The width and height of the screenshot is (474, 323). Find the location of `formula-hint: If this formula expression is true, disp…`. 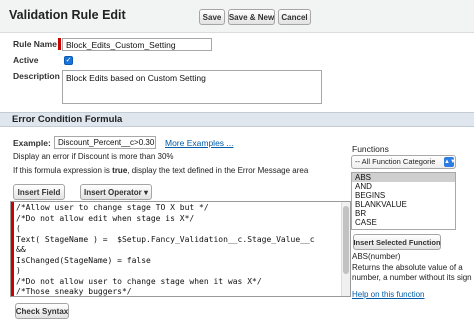

formula-hint: If this formula expression is true, disp… is located at coordinates (161, 170).